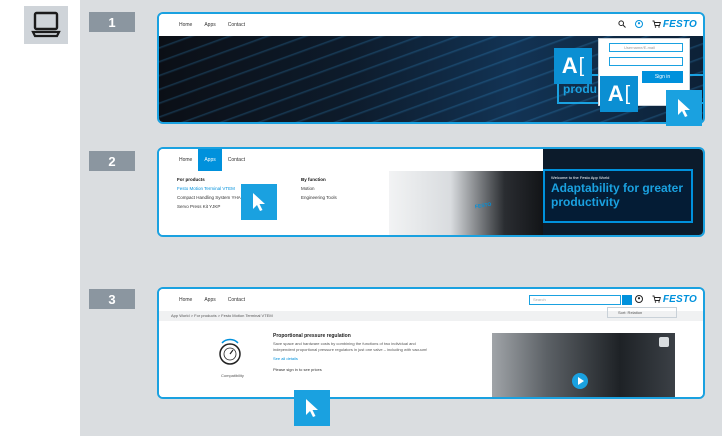  Describe the element at coordinates (662, 77) in the screenshot. I see `sign-in-button: Sign in` at that location.